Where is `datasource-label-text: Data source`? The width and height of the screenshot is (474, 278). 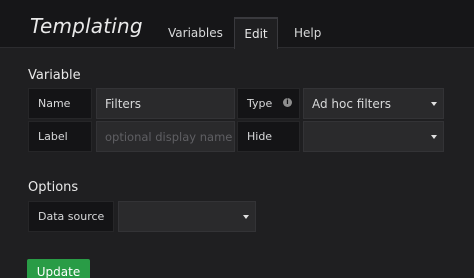 datasource-label-text: Data source is located at coordinates (71, 216).